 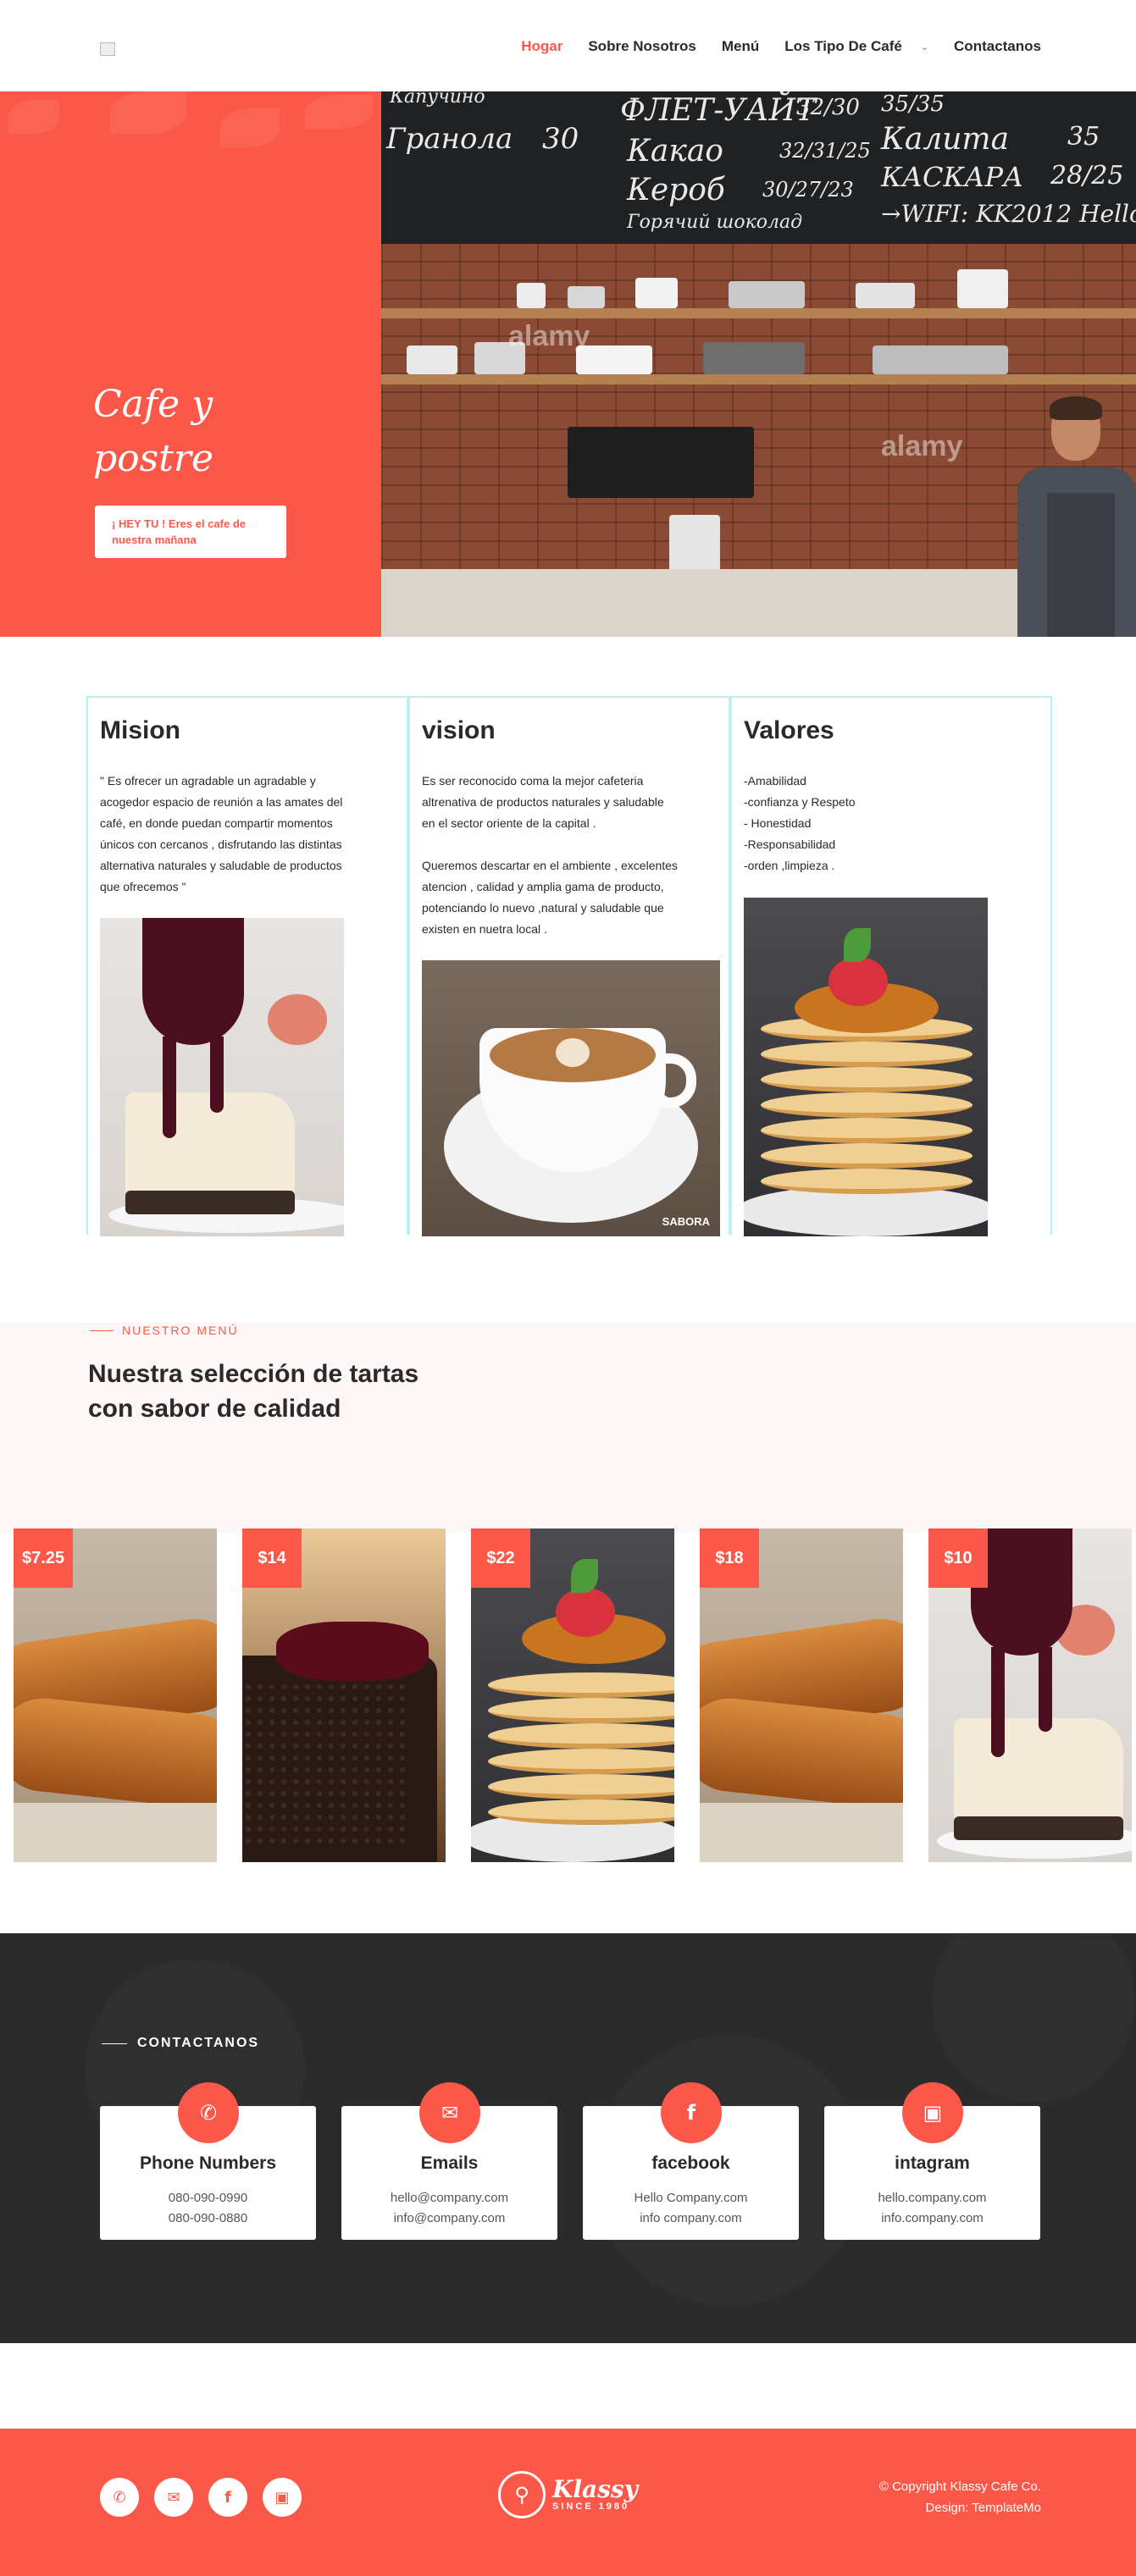 What do you see at coordinates (198, 2043) in the screenshot?
I see `contact-eyebrow-label: CONTACTANOS` at bounding box center [198, 2043].